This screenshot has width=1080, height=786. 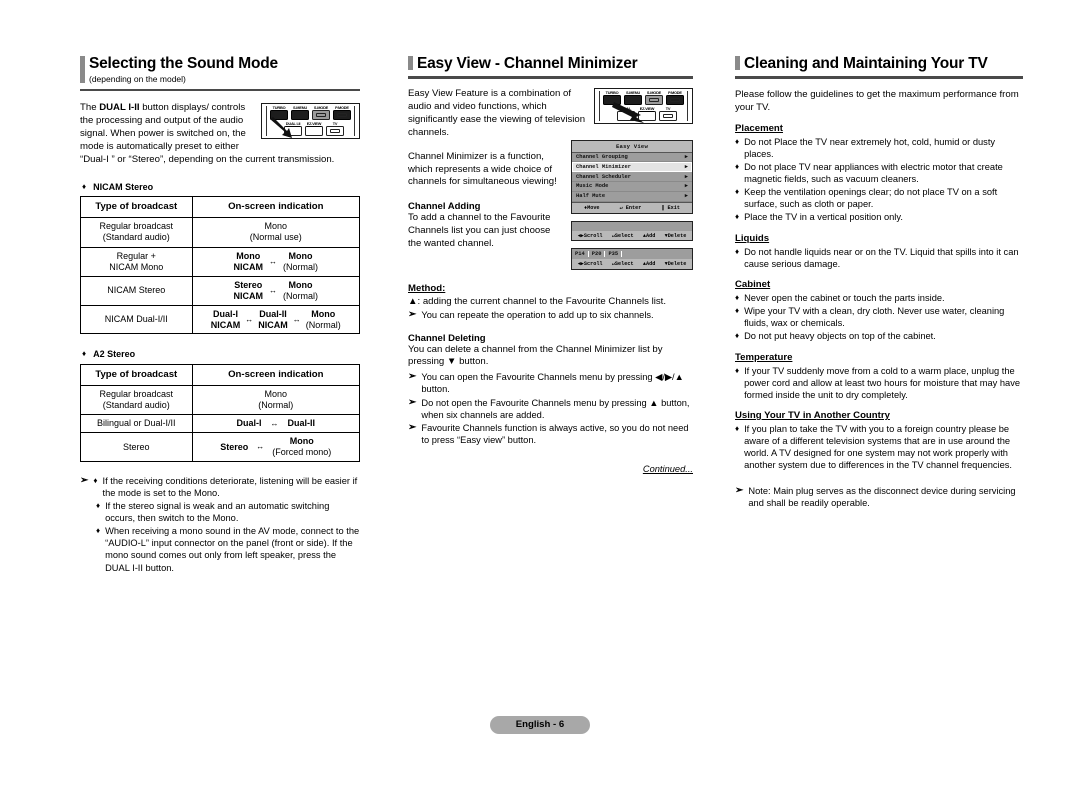 I want to click on osd-hints-1: ◀▶Scroll ↵Select ▲Add ▼Delete, so click(x=632, y=235).